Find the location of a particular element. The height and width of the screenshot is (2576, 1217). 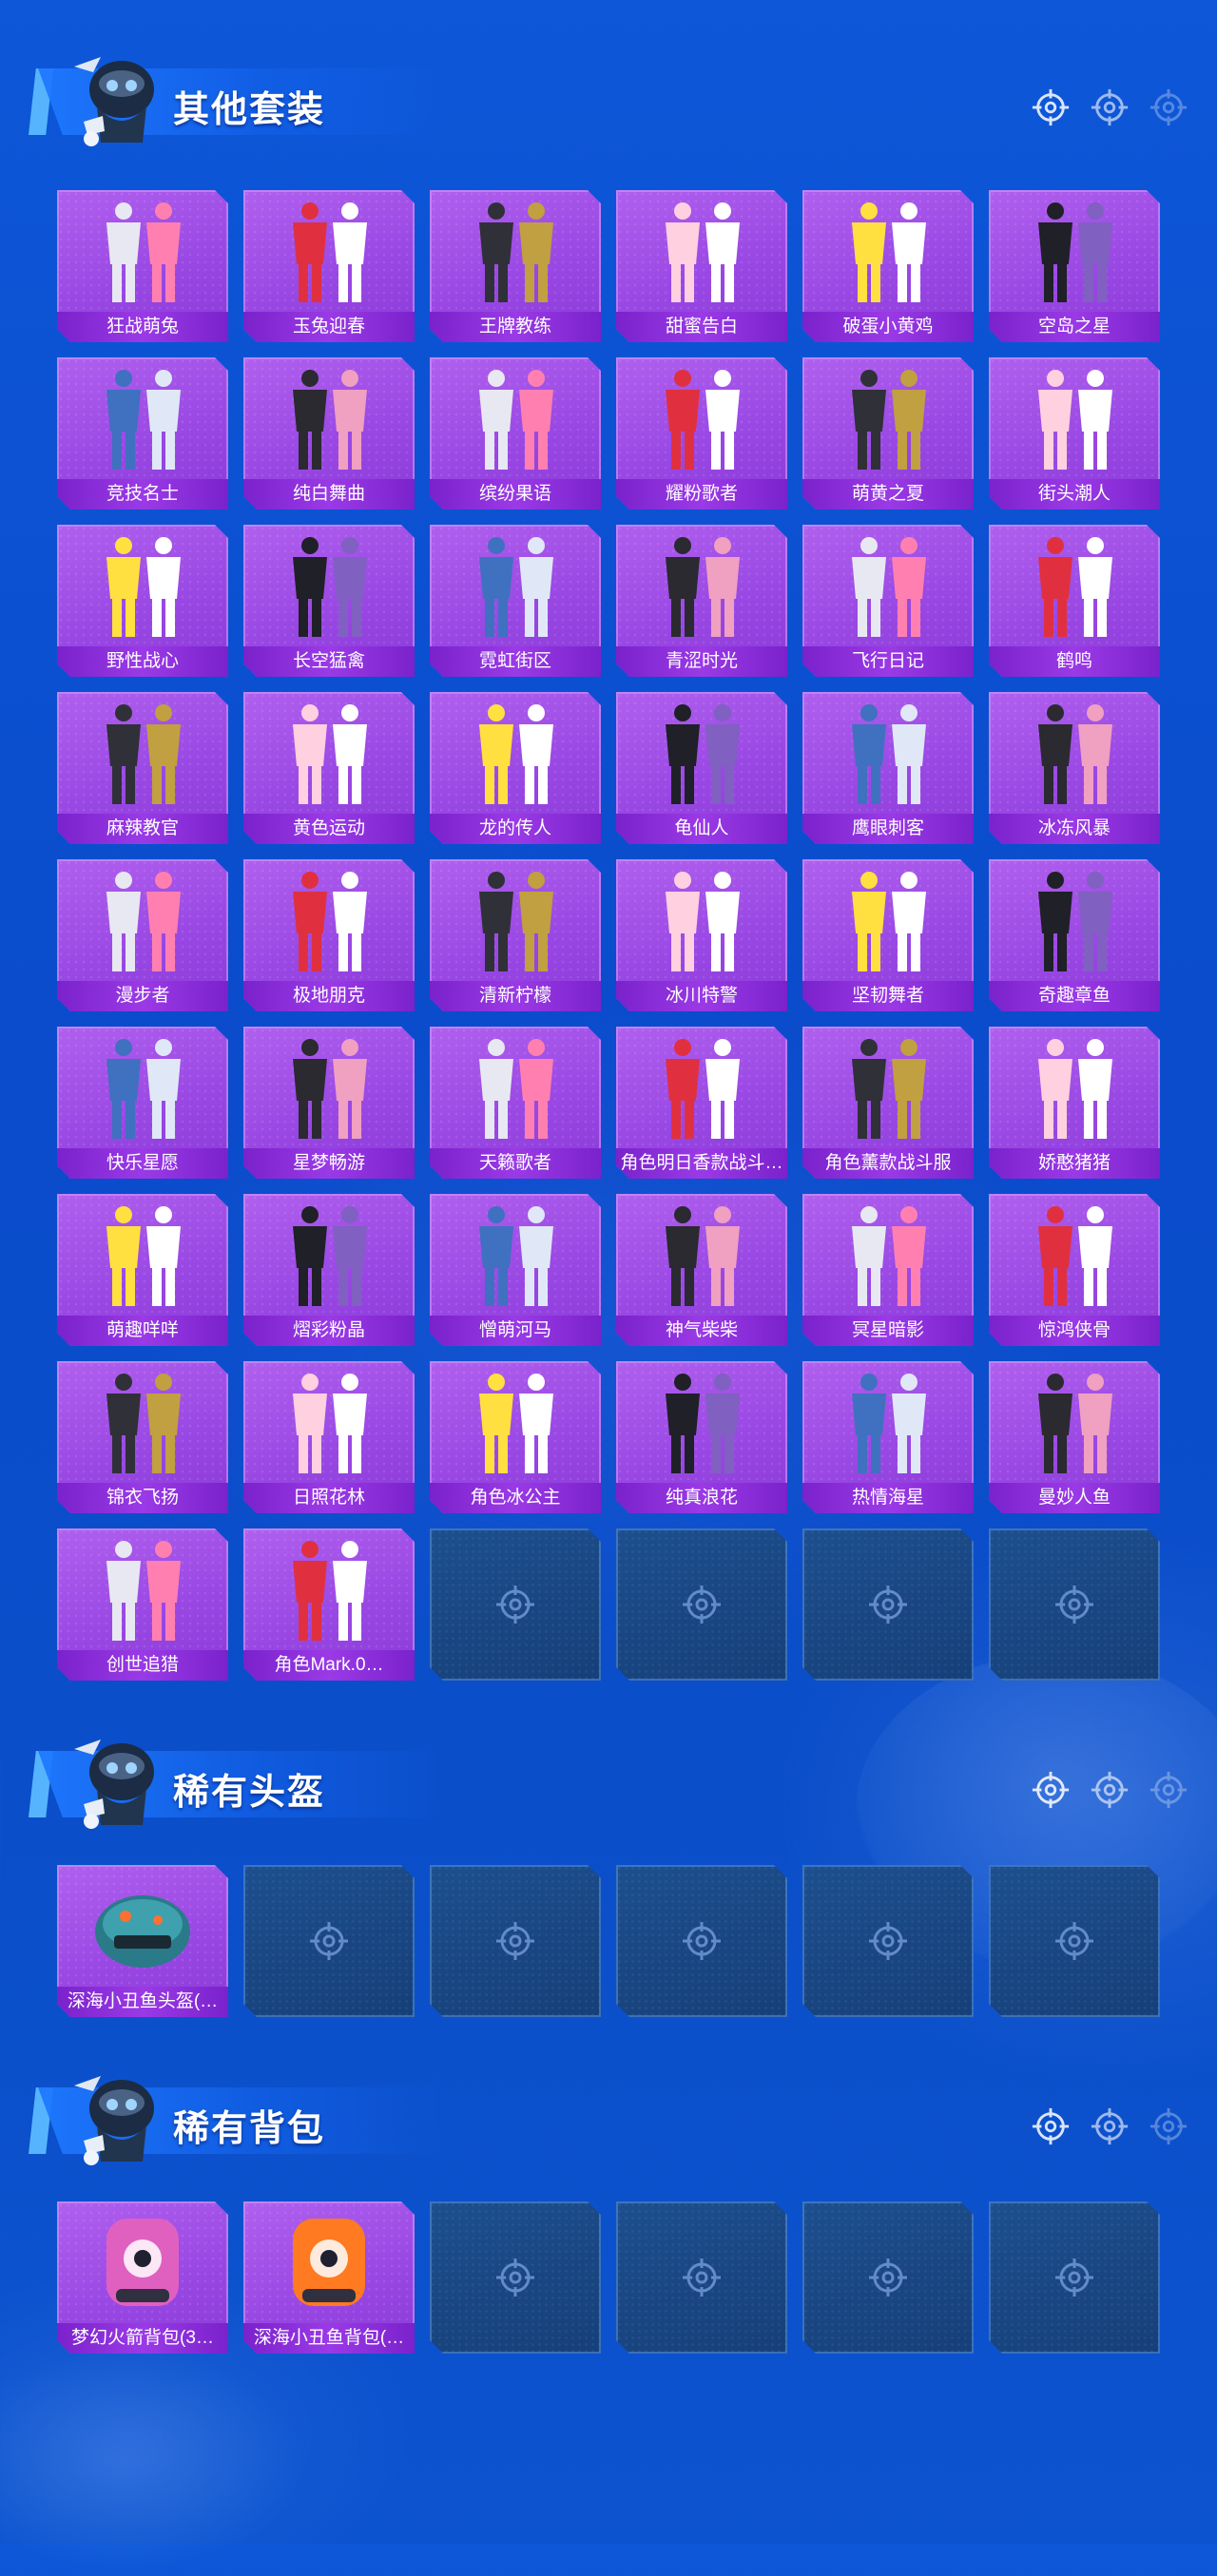

outfit-card: 惊鸿侠骨 is located at coordinates (1074, 1270).